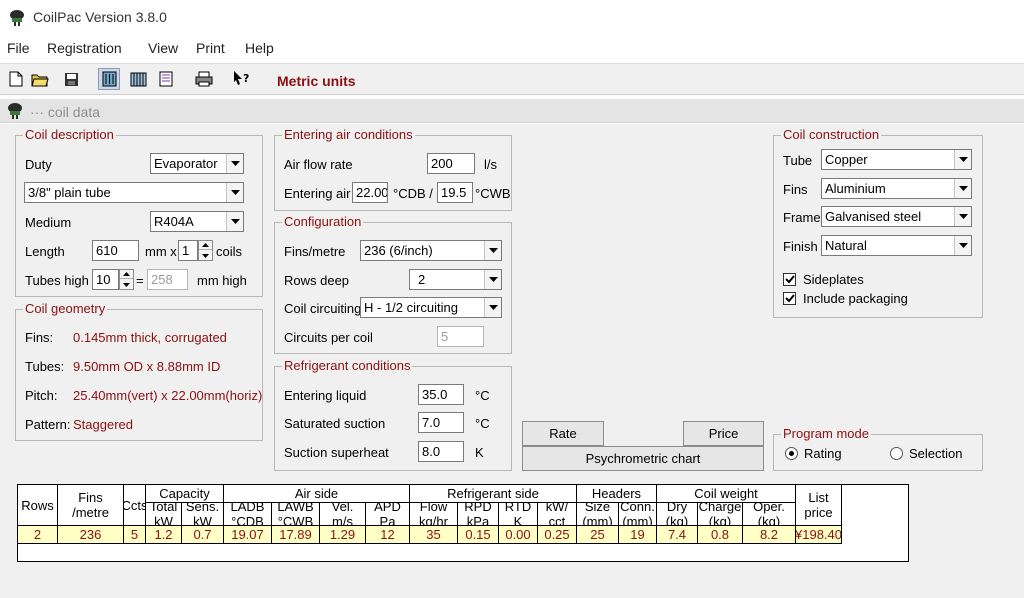 This screenshot has width=1024, height=598. I want to click on entering-wb-input: 19.5, so click(455, 192).